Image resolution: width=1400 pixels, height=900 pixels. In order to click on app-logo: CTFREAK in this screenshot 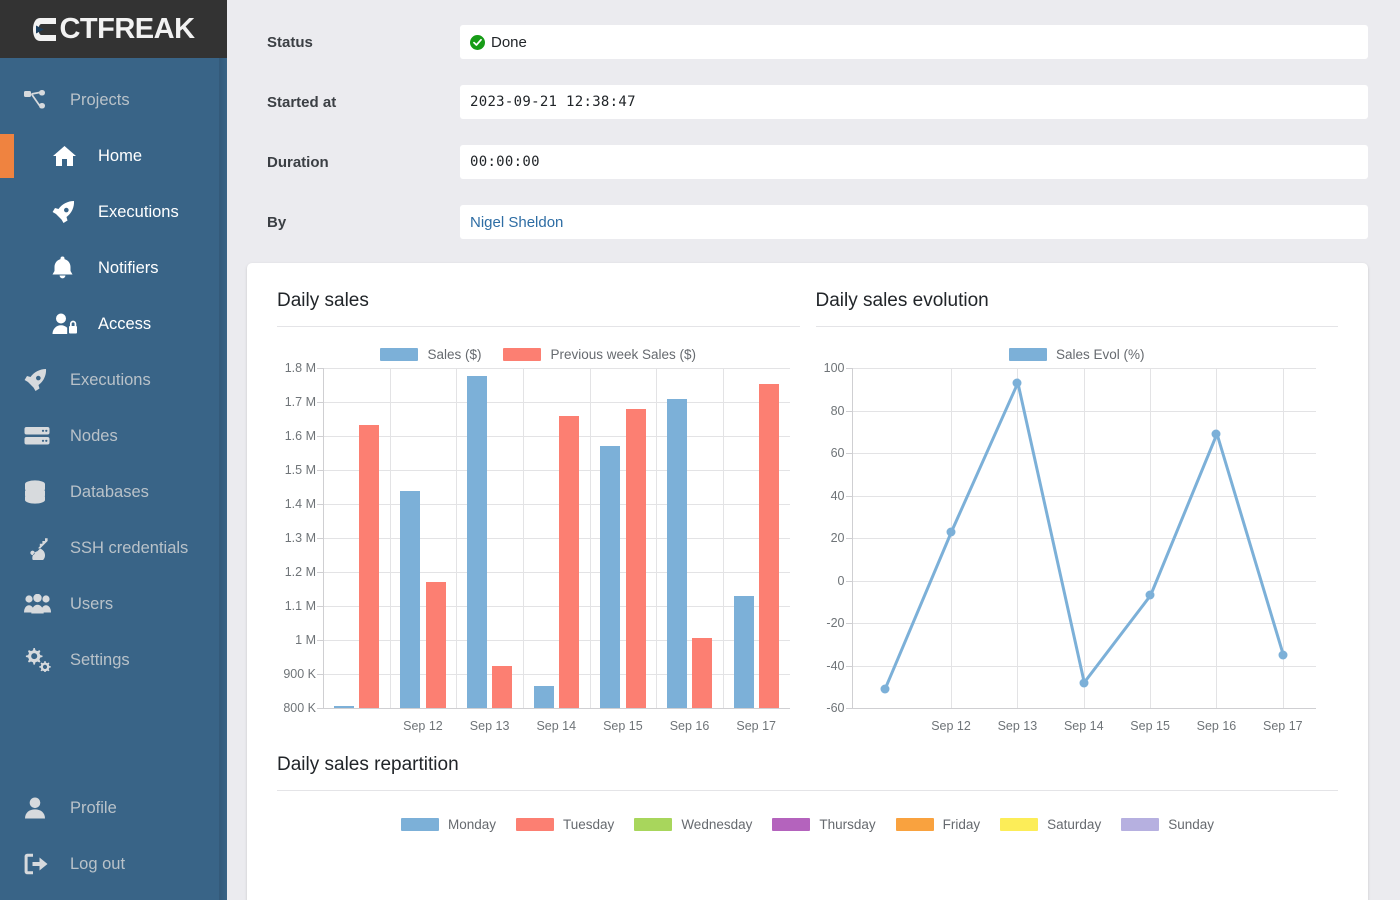, I will do `click(113, 29)`.